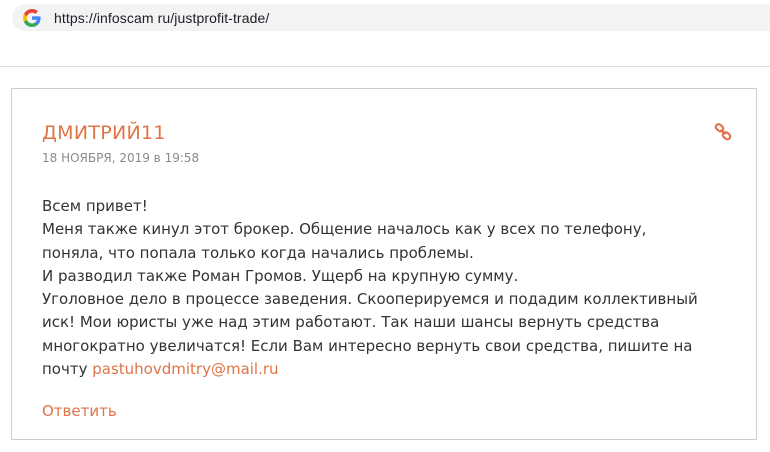 The height and width of the screenshot is (452, 770). Describe the element at coordinates (95, 206) in the screenshot. I see `comment-line: Всем привет!` at that location.